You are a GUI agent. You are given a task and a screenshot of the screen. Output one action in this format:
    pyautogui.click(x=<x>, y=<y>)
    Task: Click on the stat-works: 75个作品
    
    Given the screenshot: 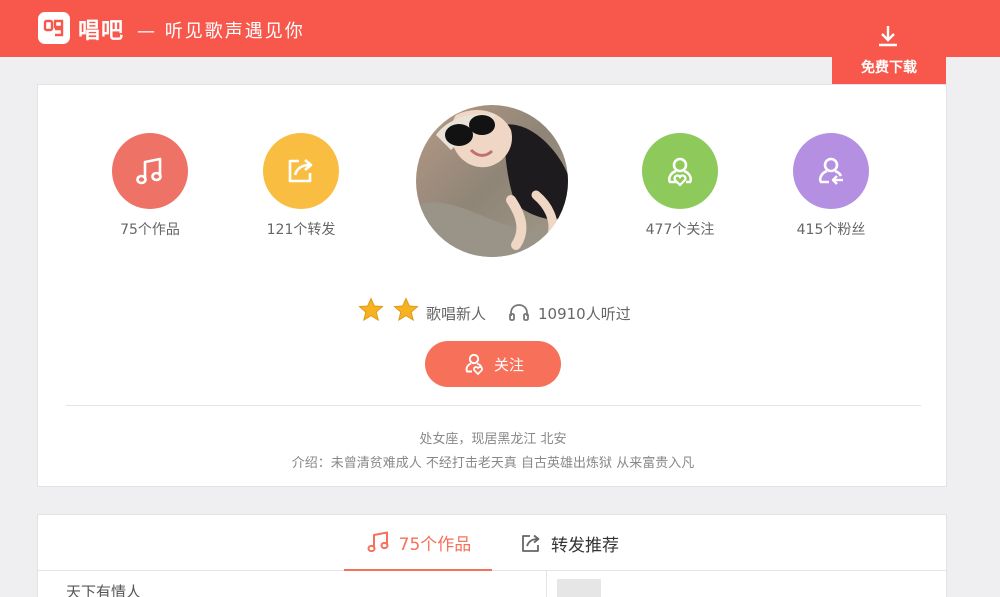 What is the action you would take?
    pyautogui.click(x=150, y=186)
    